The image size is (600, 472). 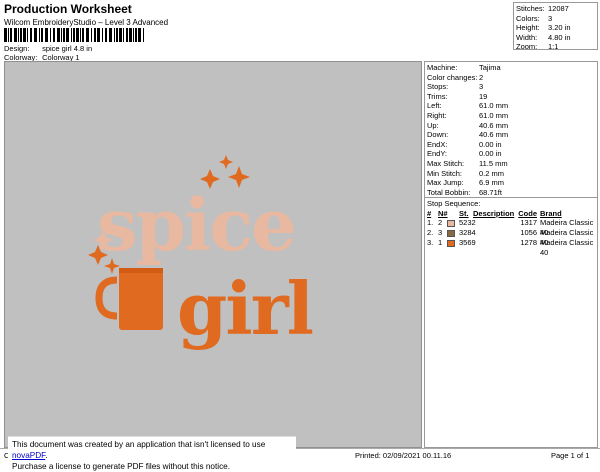 What do you see at coordinates (434, 106) in the screenshot?
I see `machine-label: Left:` at bounding box center [434, 106].